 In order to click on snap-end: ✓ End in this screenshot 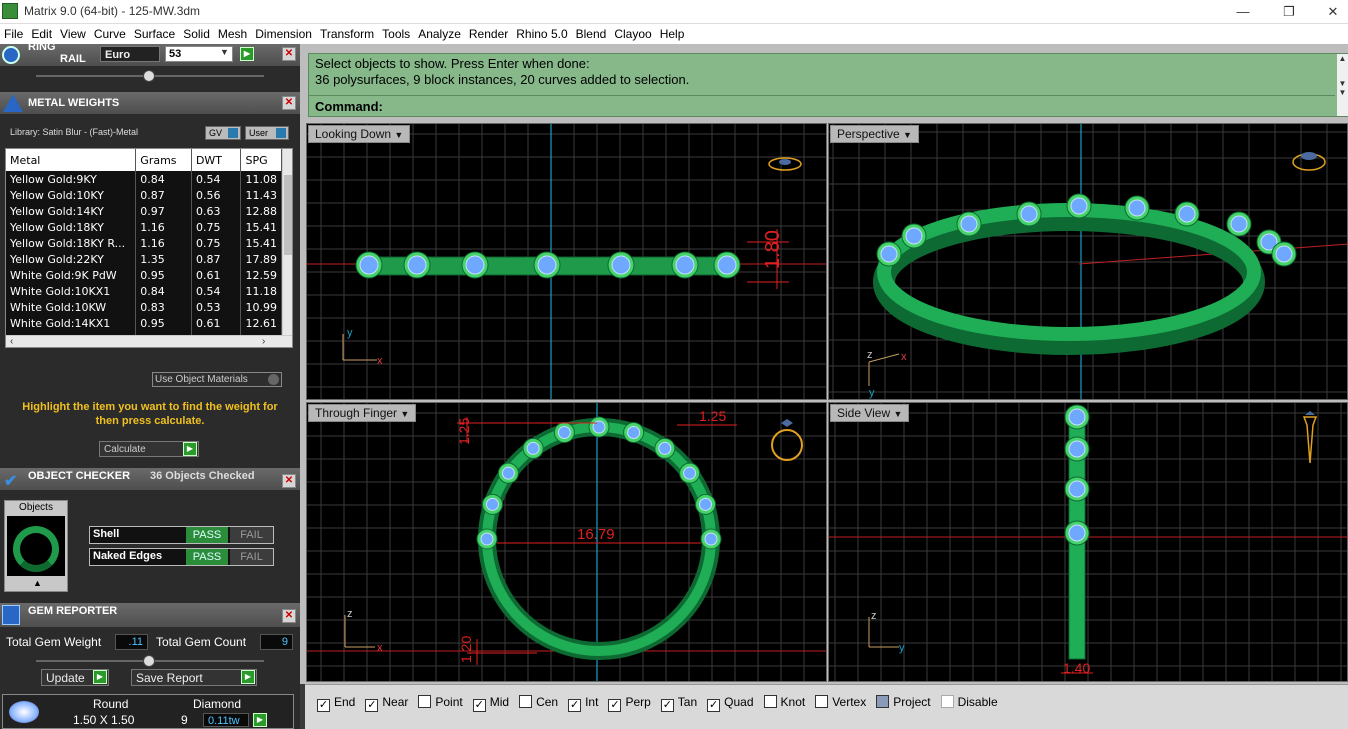, I will do `click(336, 703)`.